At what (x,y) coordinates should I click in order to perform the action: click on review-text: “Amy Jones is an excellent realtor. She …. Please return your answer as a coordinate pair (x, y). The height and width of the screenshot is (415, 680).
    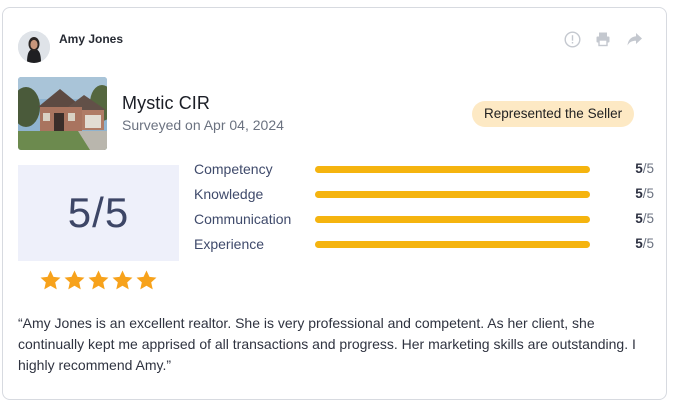
    Looking at the image, I should click on (327, 344).